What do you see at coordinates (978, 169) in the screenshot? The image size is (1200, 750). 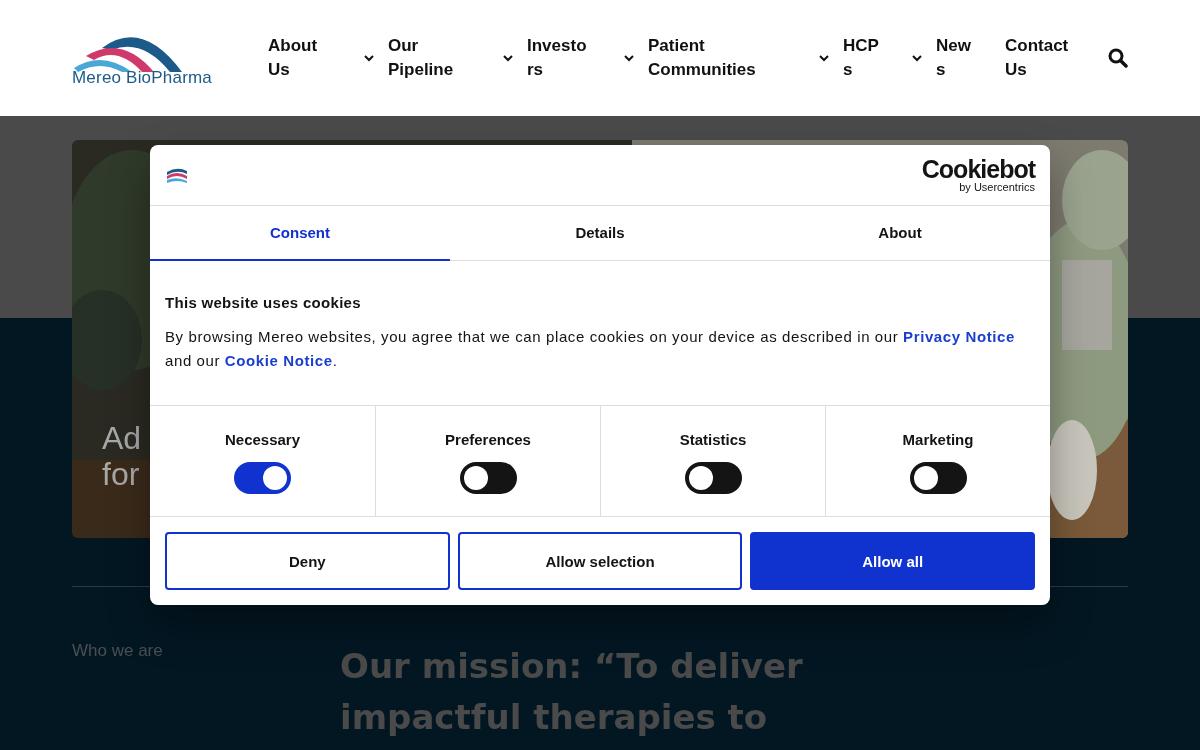 I see `cookiebot-logo: Cookiebot` at bounding box center [978, 169].